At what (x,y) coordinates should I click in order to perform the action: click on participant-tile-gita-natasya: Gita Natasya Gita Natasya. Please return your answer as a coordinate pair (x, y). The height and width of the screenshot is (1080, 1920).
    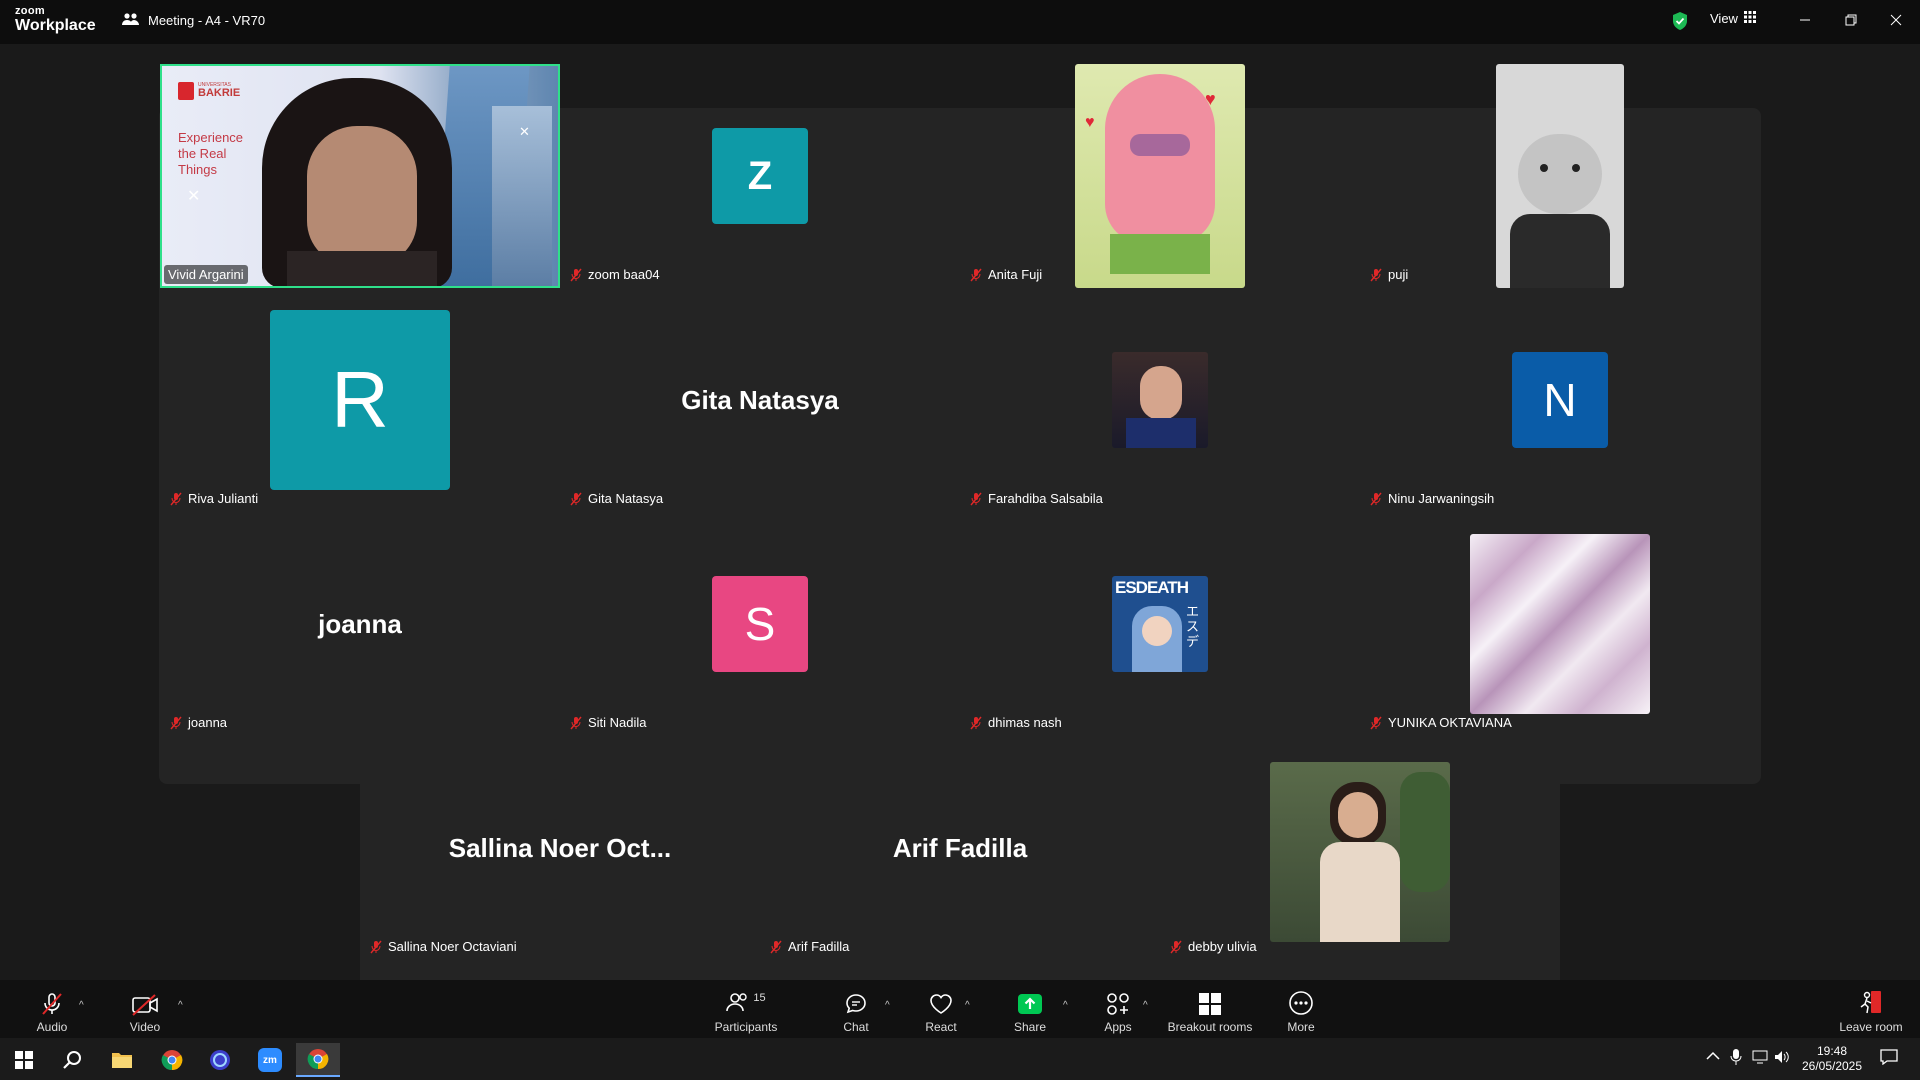
    Looking at the image, I should click on (760, 400).